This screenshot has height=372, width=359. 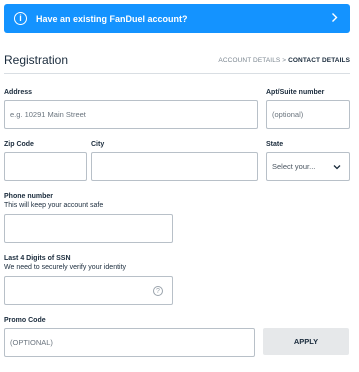 What do you see at coordinates (20, 18) in the screenshot?
I see `info-icon: i` at bounding box center [20, 18].